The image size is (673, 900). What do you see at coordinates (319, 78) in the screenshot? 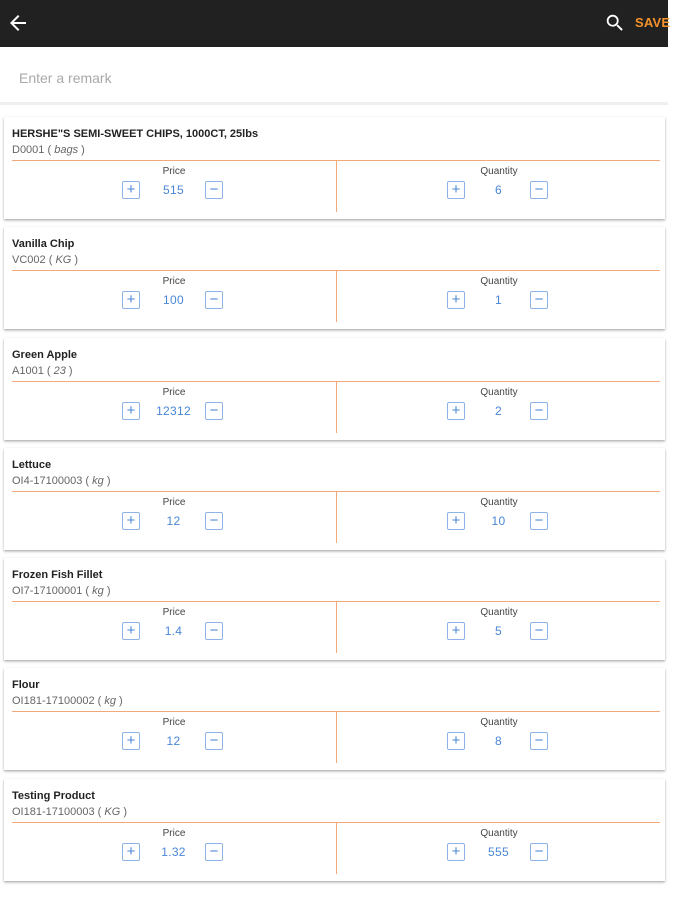
I see `remark-input` at bounding box center [319, 78].